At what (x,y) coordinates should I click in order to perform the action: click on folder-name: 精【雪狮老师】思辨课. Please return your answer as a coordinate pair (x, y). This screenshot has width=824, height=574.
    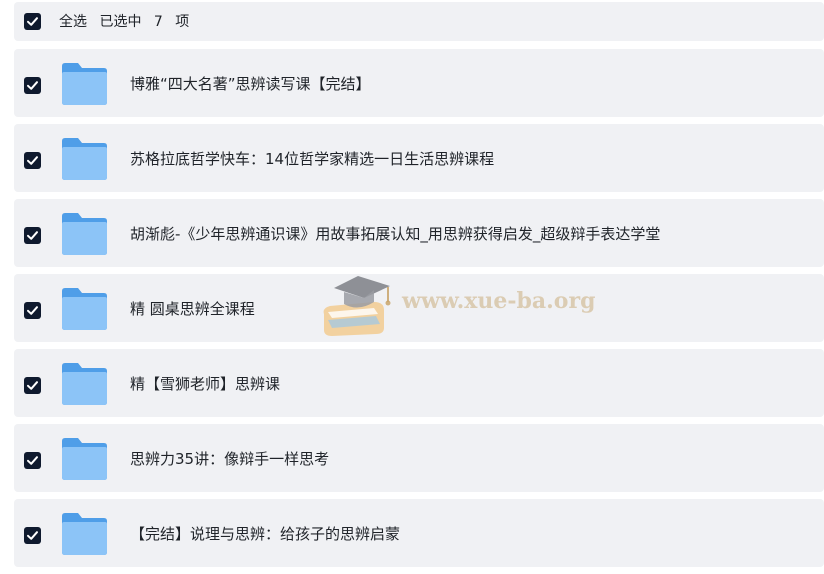
    Looking at the image, I should click on (205, 384).